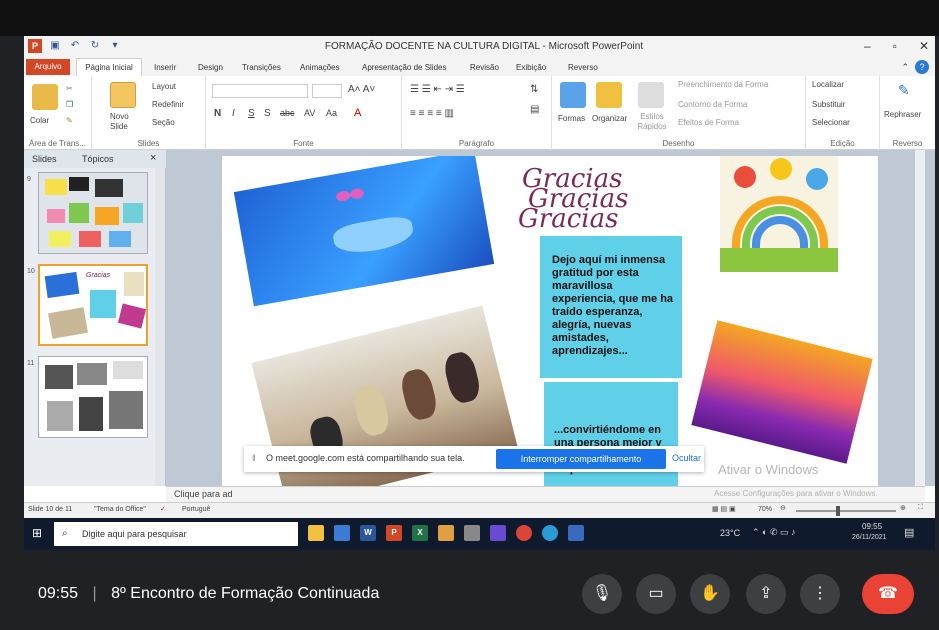  I want to click on raise-hand-icon: ✋, so click(710, 594).